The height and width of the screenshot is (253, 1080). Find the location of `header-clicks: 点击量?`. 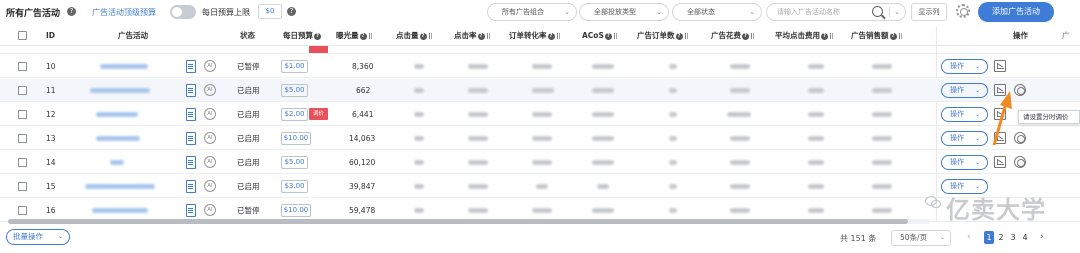

header-clicks: 点击量? is located at coordinates (414, 36).